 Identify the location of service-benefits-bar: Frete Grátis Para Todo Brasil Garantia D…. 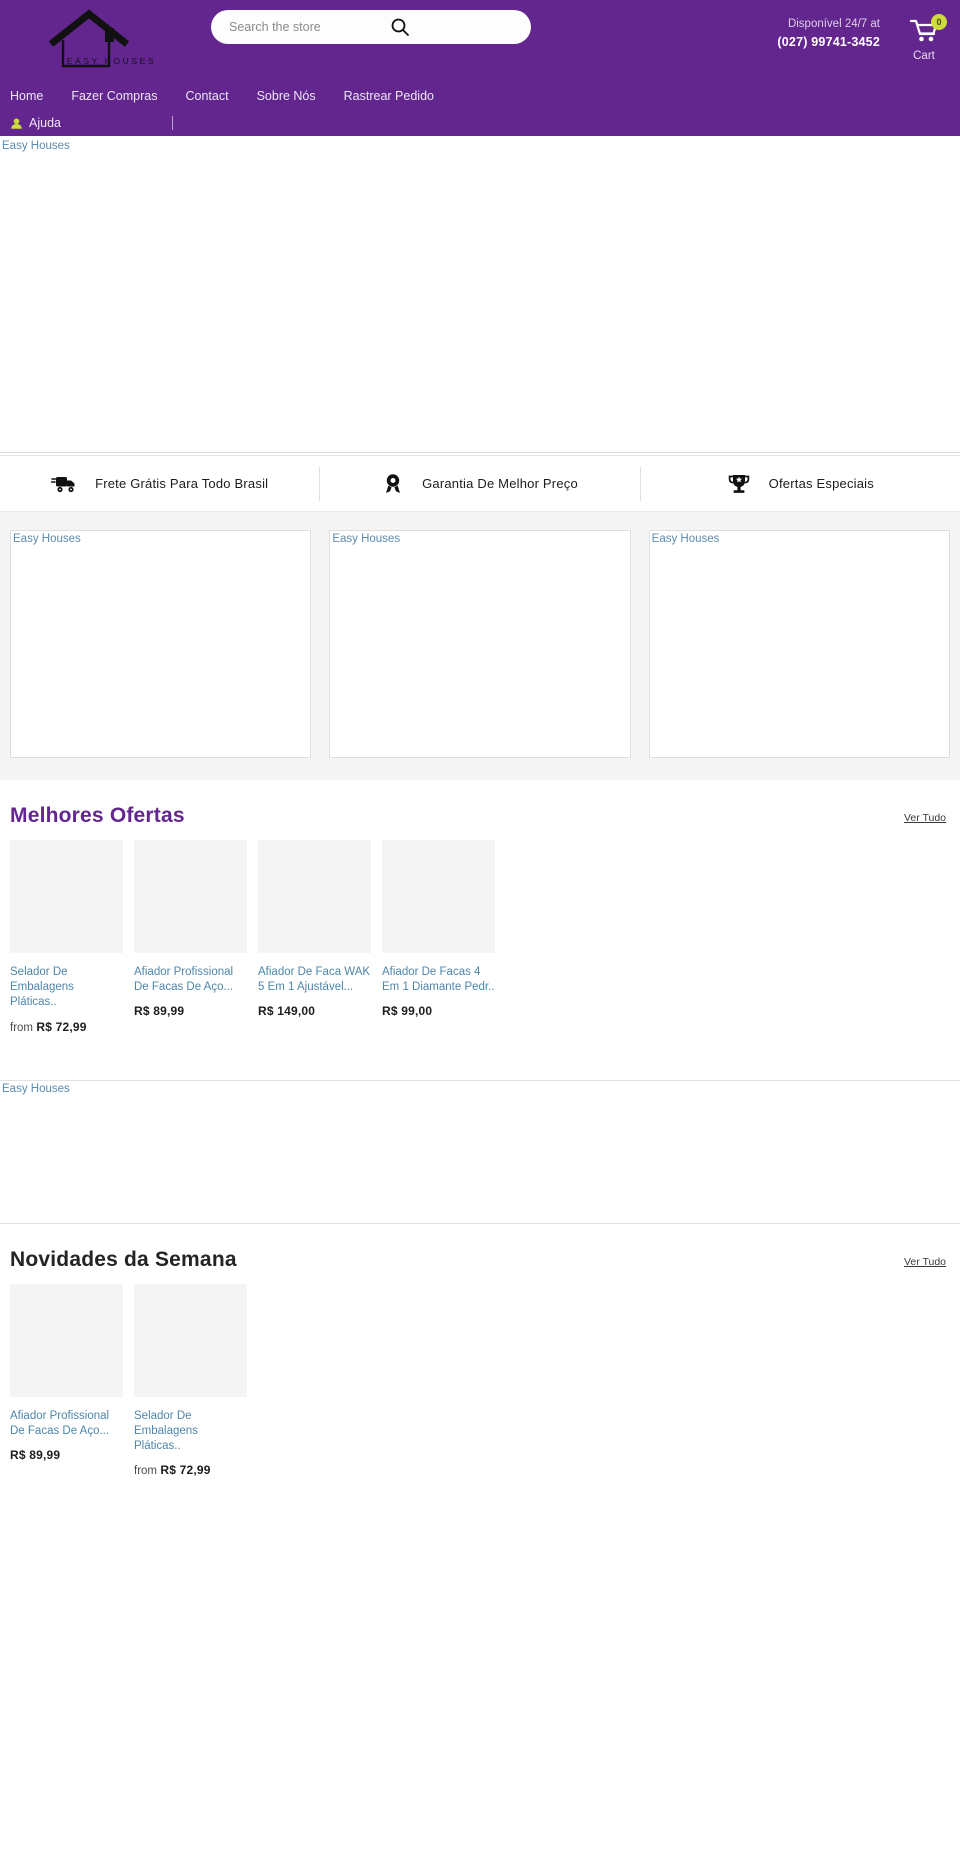
(480, 484).